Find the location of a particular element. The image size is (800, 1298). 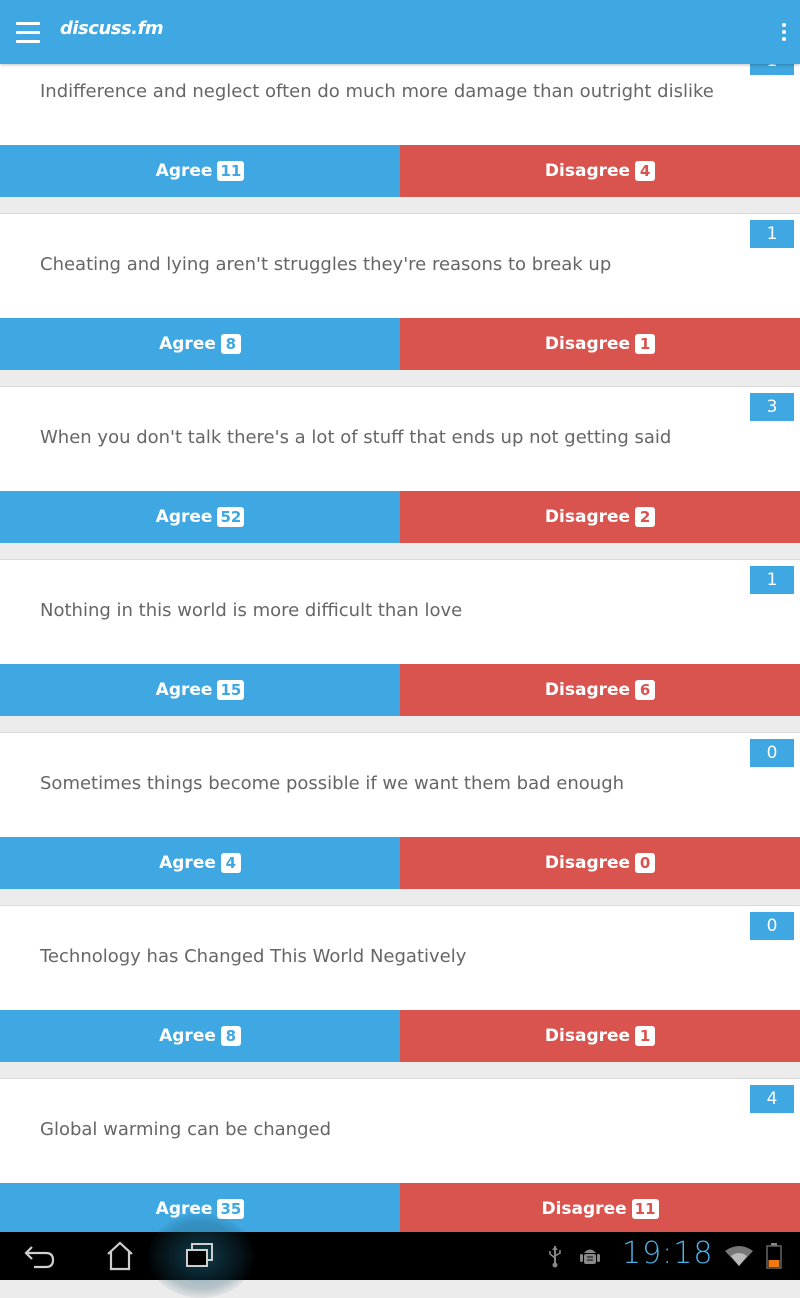

system-navigation-bar: 19:18 is located at coordinates (400, 1256).